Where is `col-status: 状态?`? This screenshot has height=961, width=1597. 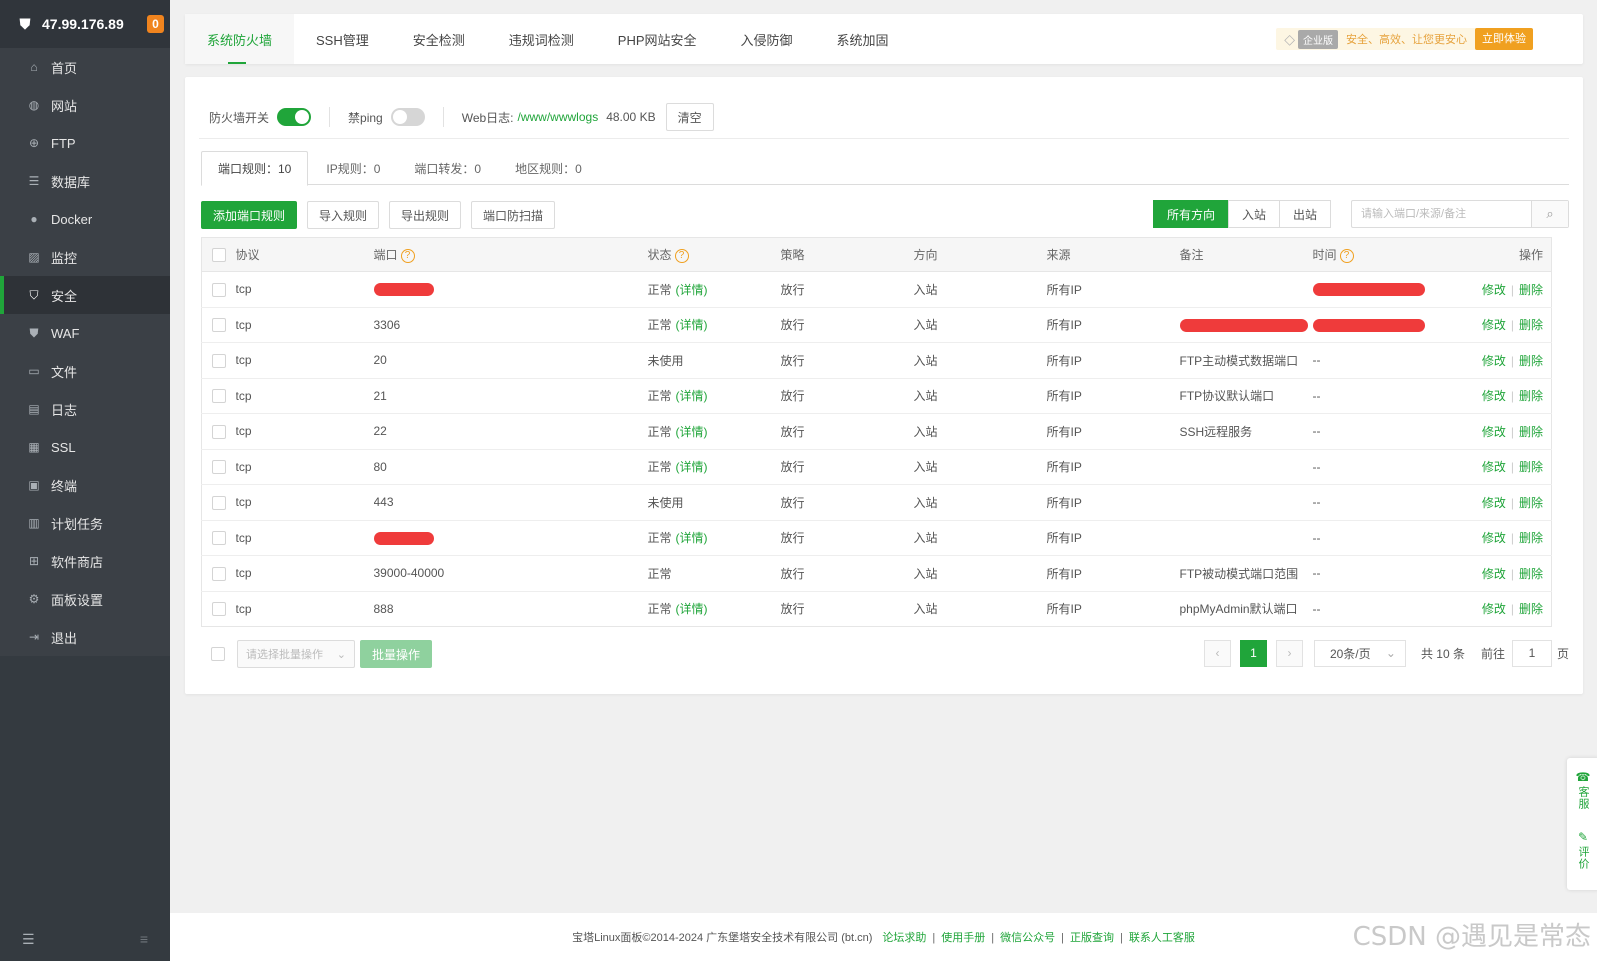 col-status: 状态? is located at coordinates (714, 254).